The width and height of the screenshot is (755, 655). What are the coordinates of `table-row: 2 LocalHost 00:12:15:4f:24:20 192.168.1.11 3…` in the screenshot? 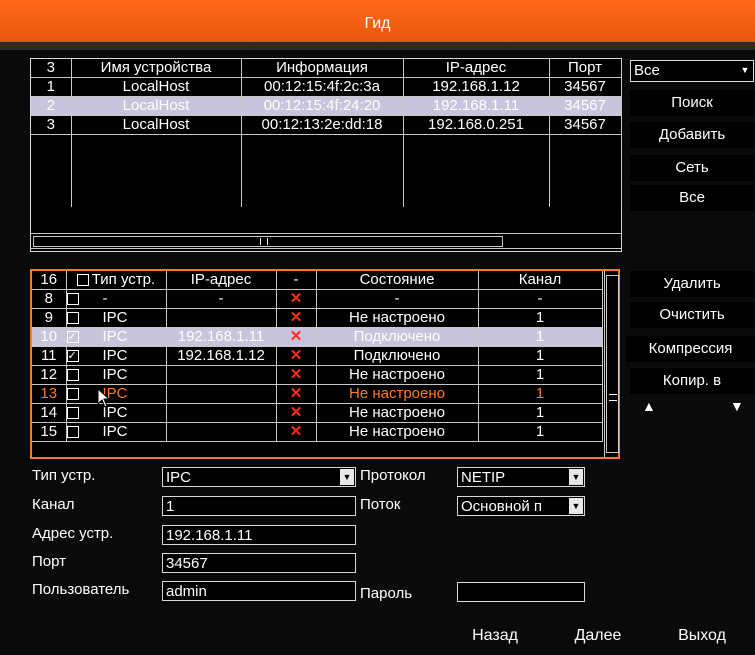 It's located at (326, 106).